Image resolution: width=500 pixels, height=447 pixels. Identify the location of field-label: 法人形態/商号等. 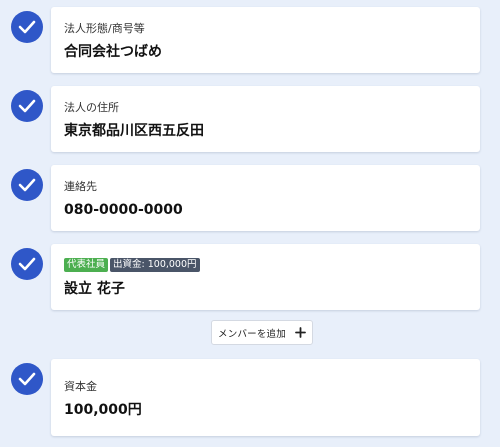
(104, 28).